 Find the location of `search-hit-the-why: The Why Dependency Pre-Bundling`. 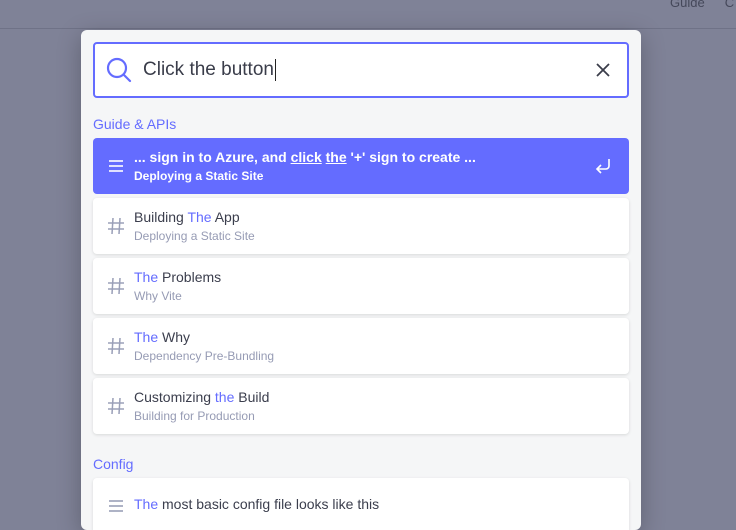

search-hit-the-why: The Why Dependency Pre-Bundling is located at coordinates (361, 346).